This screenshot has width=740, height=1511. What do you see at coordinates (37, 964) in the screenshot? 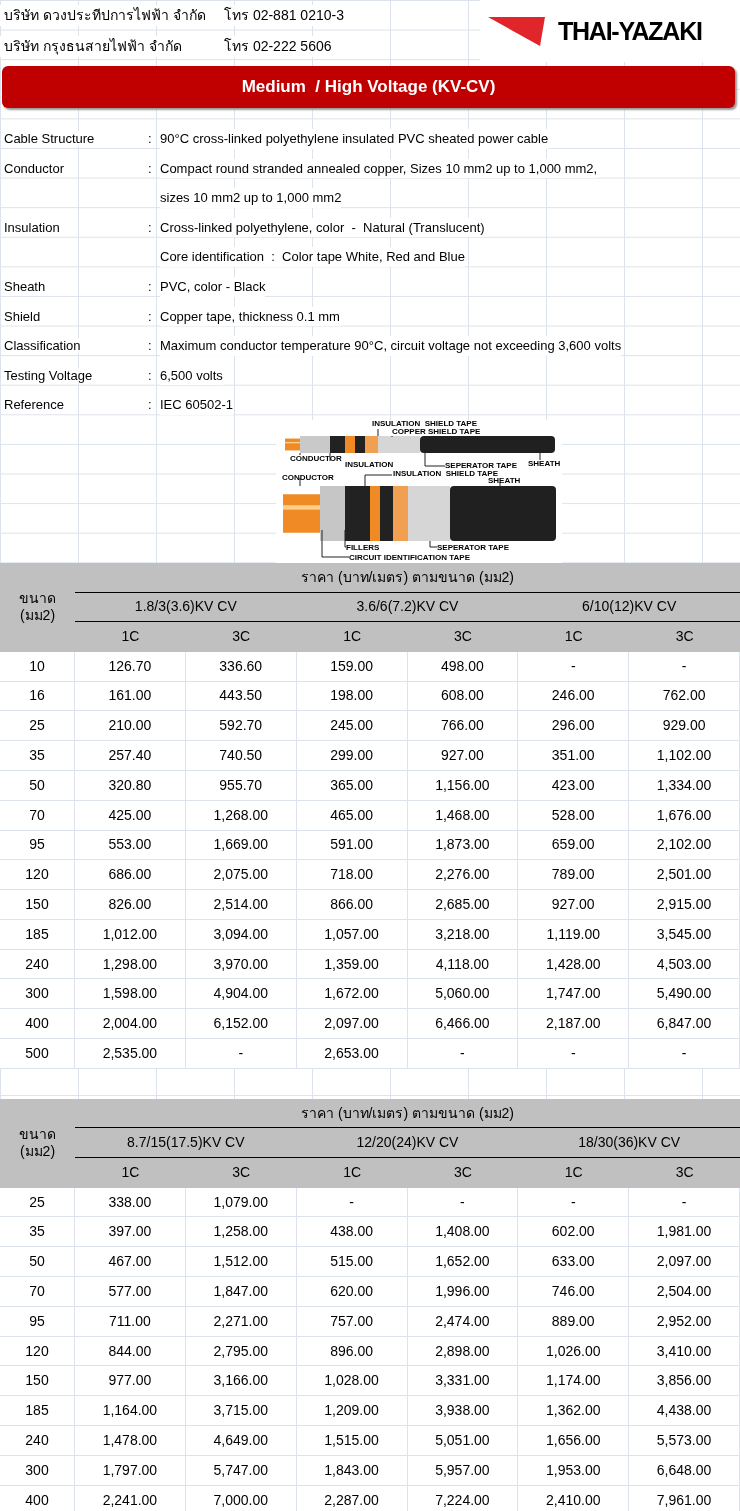
I see `size-cell: 240` at bounding box center [37, 964].